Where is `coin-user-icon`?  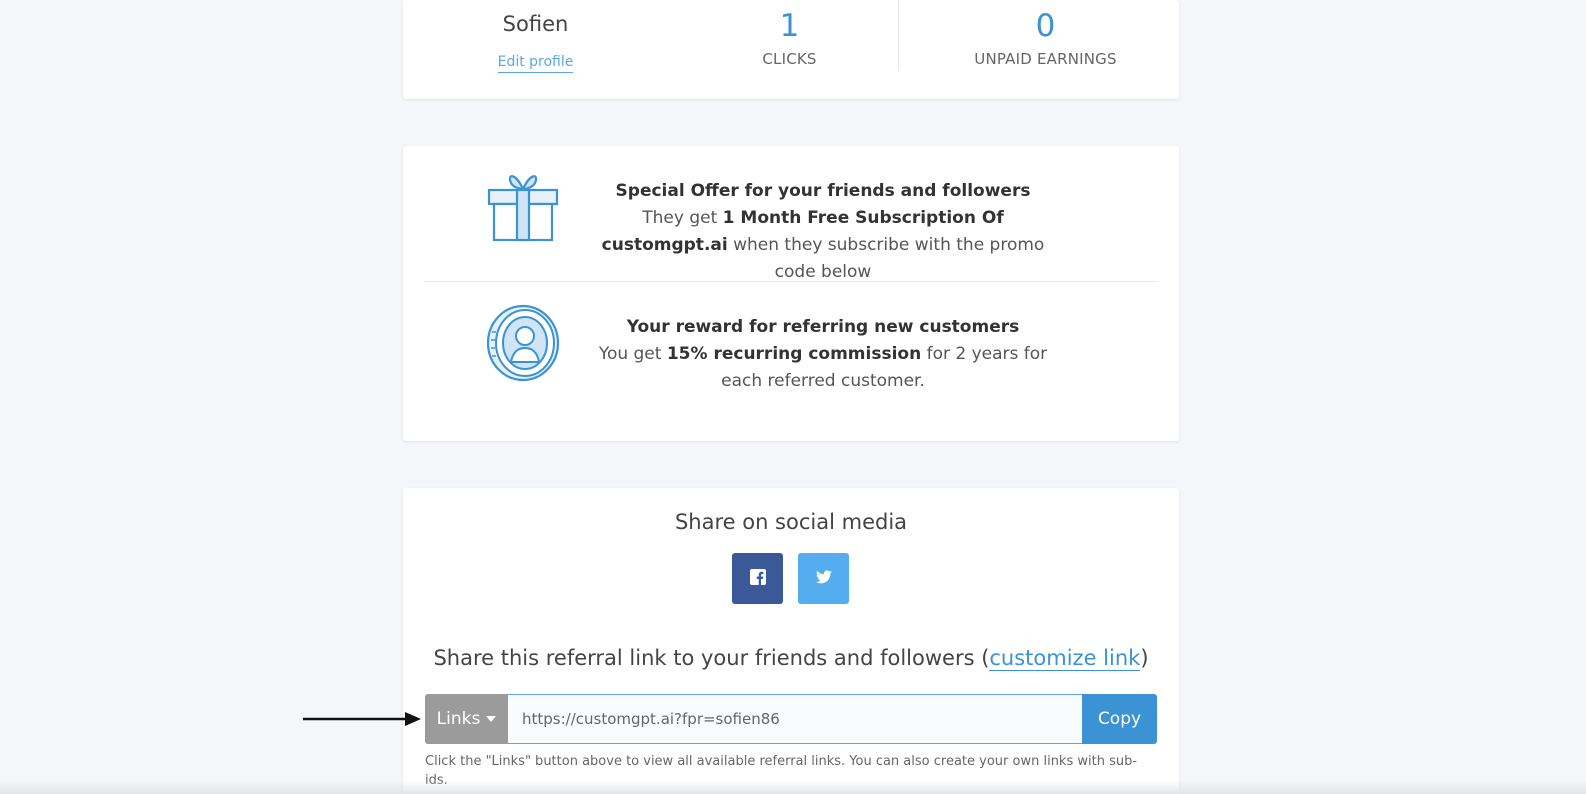 coin-user-icon is located at coordinates (523, 345).